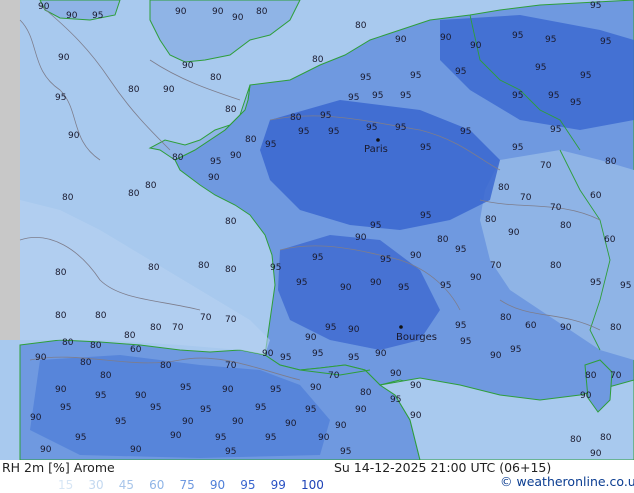  What do you see at coordinates (376, 149) in the screenshot?
I see `svg-text: Paris` at bounding box center [376, 149].